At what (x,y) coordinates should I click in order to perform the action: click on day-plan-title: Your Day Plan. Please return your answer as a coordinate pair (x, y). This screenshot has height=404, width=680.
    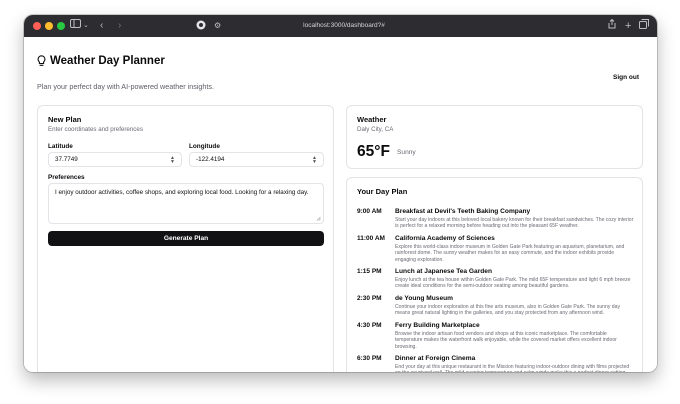
    Looking at the image, I should click on (382, 191).